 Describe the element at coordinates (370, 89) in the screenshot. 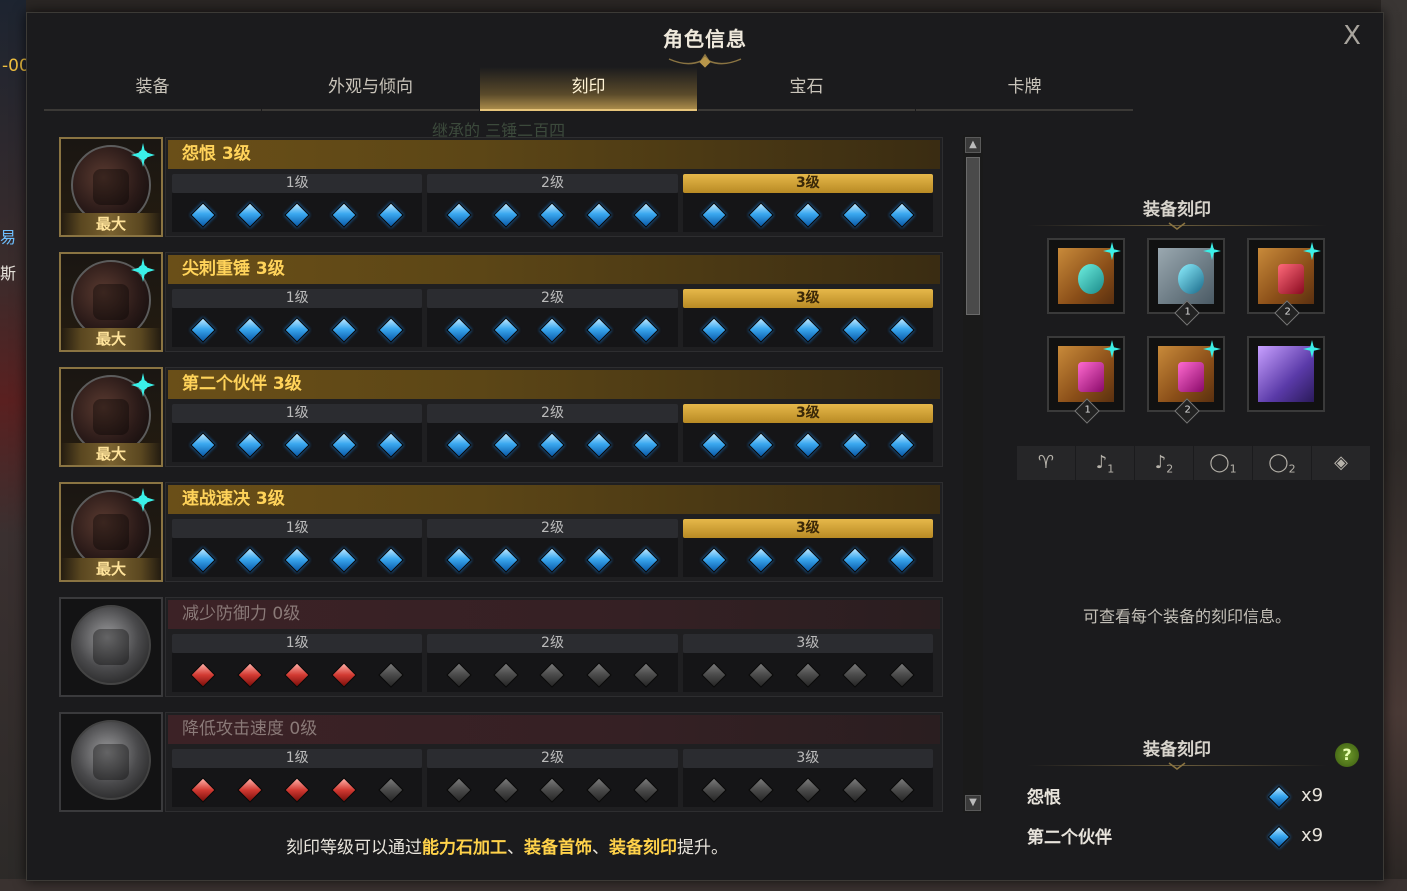

I see `tab-appearance: 外观与倾向` at that location.